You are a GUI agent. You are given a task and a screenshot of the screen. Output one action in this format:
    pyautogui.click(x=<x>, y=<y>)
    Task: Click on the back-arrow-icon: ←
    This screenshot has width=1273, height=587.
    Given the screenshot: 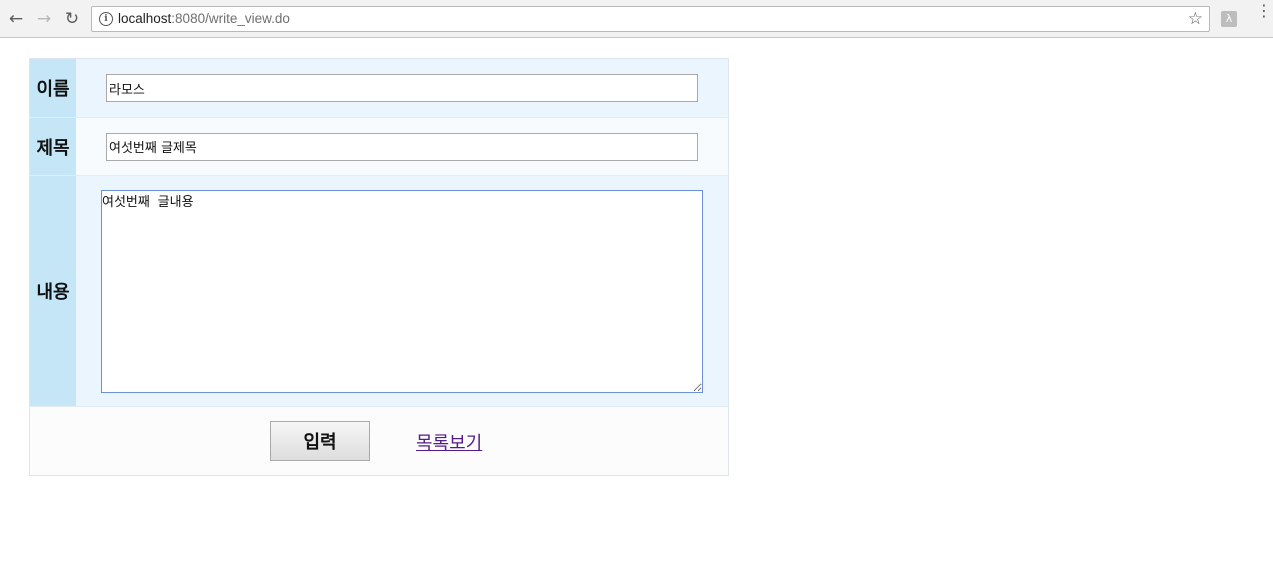 What is the action you would take?
    pyautogui.click(x=16, y=19)
    